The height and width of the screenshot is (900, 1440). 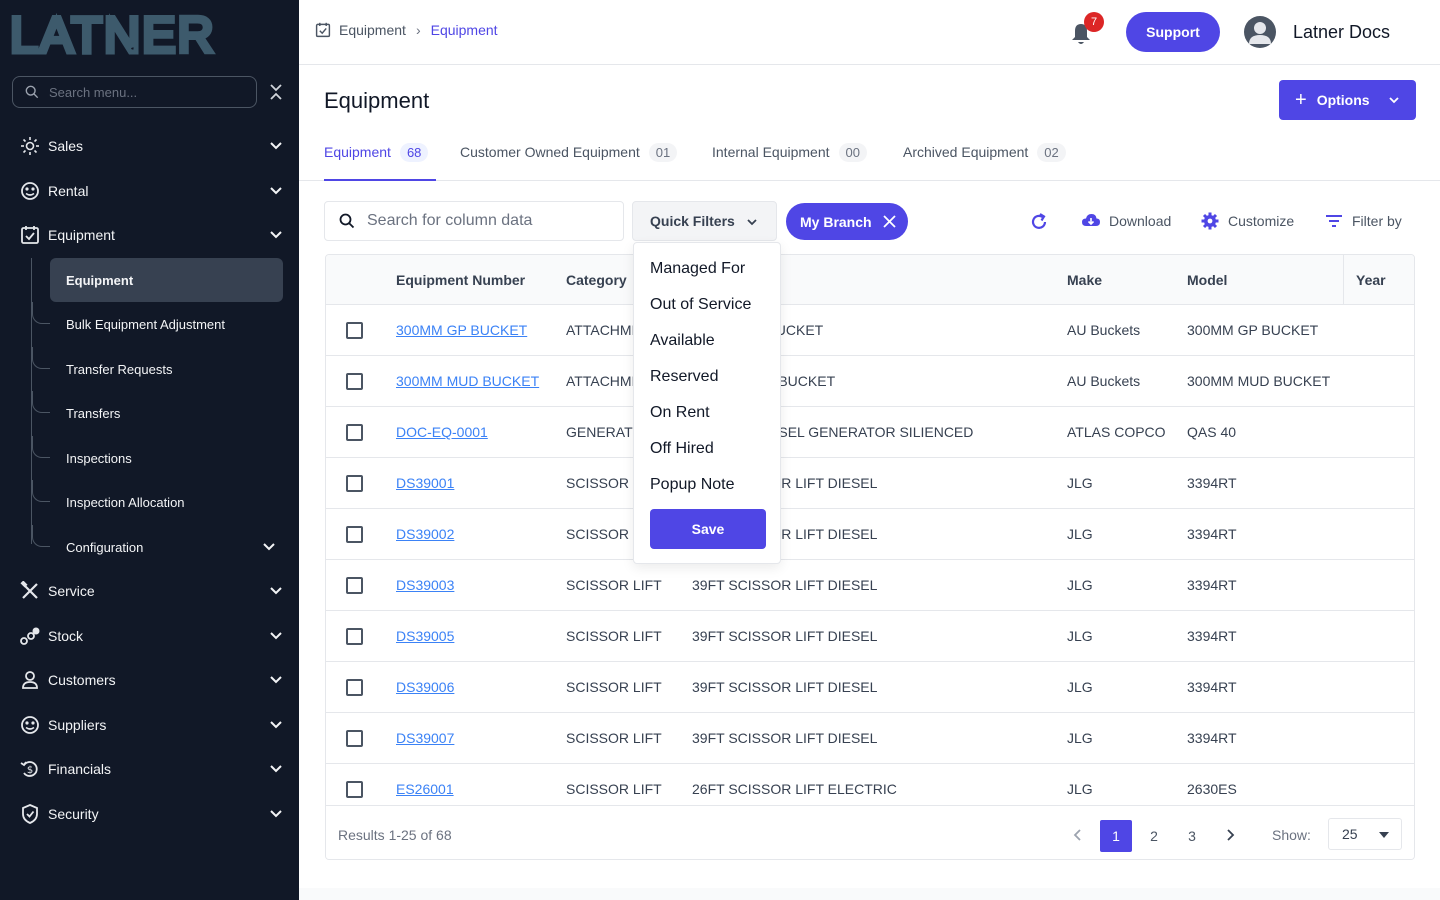 I want to click on customize-button: Customize, so click(x=1247, y=221).